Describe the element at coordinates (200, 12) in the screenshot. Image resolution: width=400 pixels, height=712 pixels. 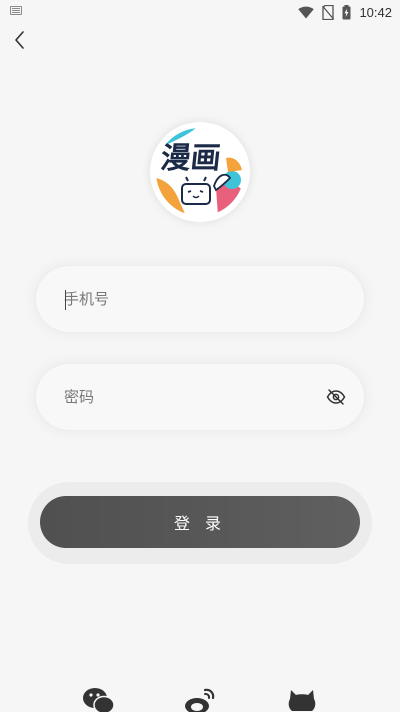
I see `status-bar: 10:42` at that location.